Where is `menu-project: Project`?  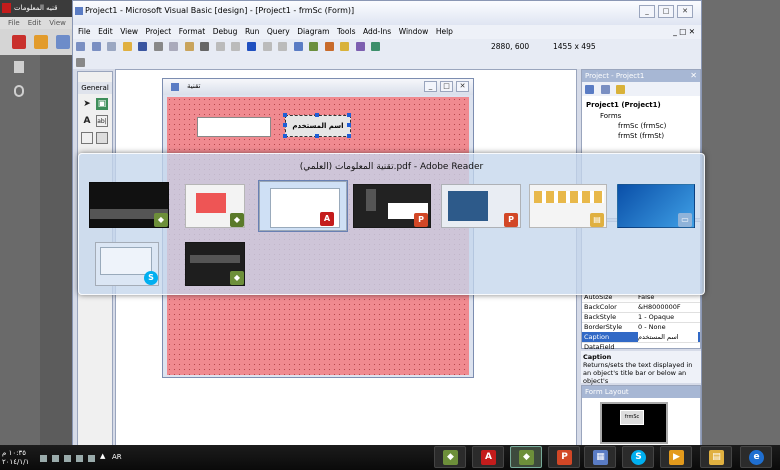 menu-project: Project is located at coordinates (159, 32).